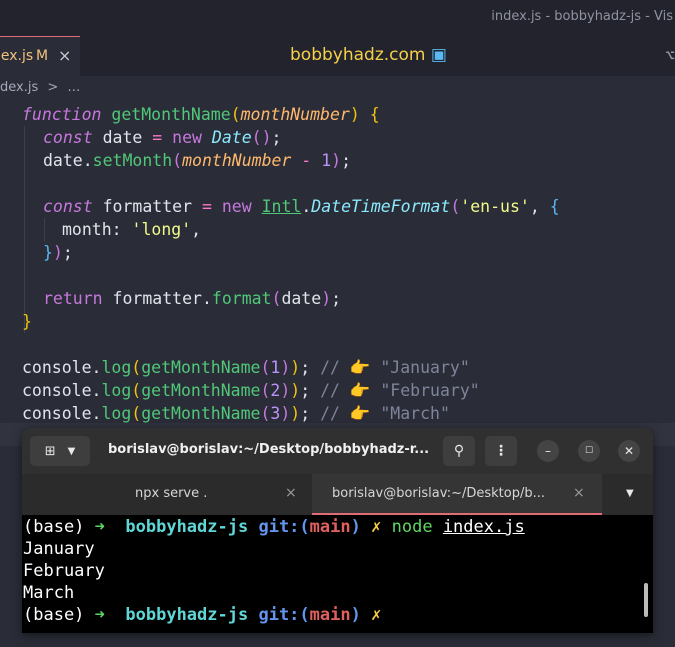 The height and width of the screenshot is (647, 675). Describe the element at coordinates (49, 593) in the screenshot. I see `terminal-output-line: March` at that location.